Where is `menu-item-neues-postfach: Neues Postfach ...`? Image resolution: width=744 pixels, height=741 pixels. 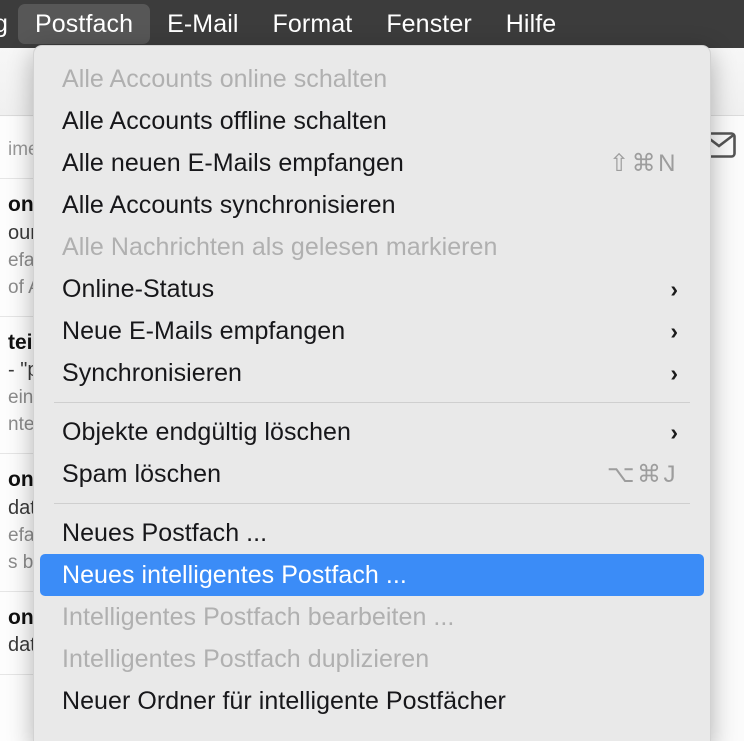
menu-item-neues-postfach: Neues Postfach ... is located at coordinates (372, 533).